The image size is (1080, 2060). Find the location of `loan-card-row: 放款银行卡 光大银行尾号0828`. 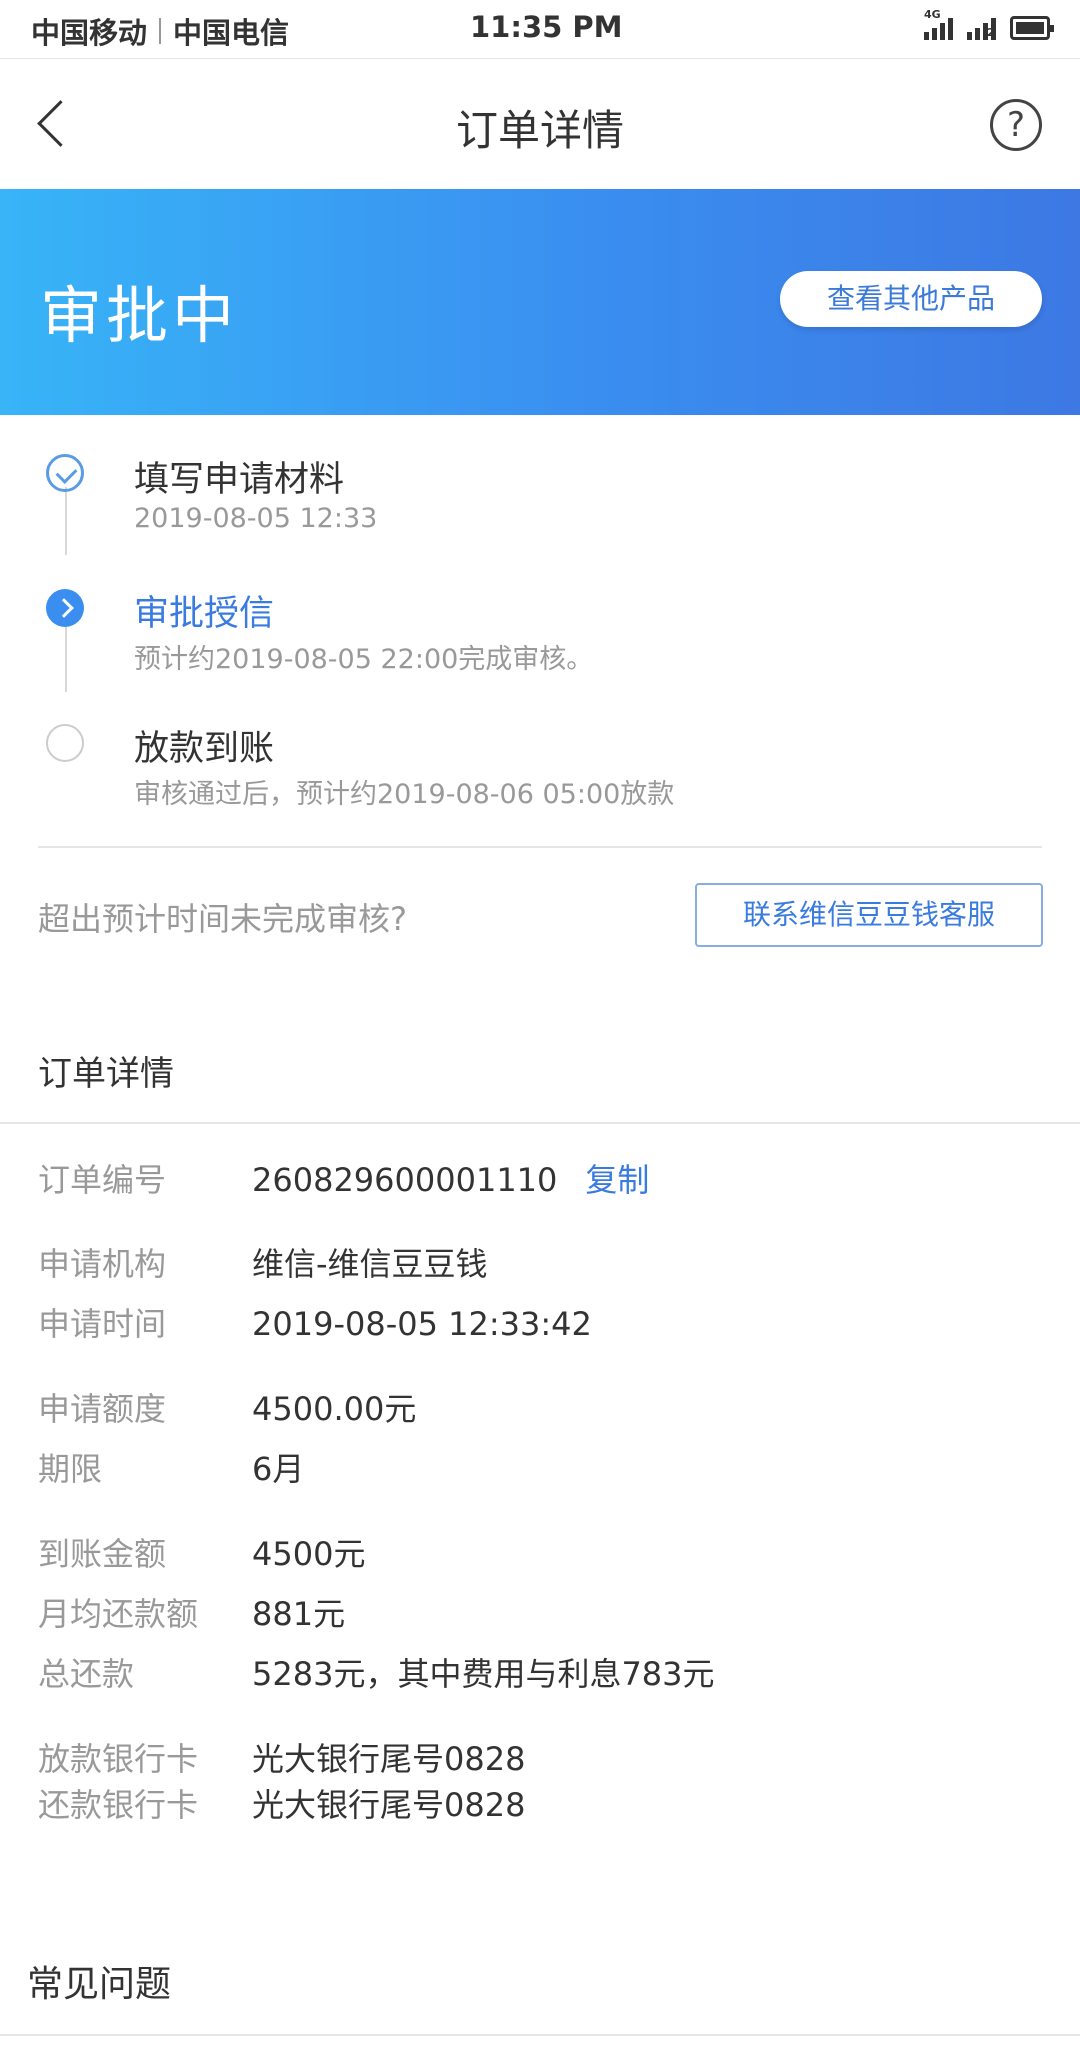

loan-card-row: 放款银行卡 光大银行尾号0828 is located at coordinates (281, 1757).